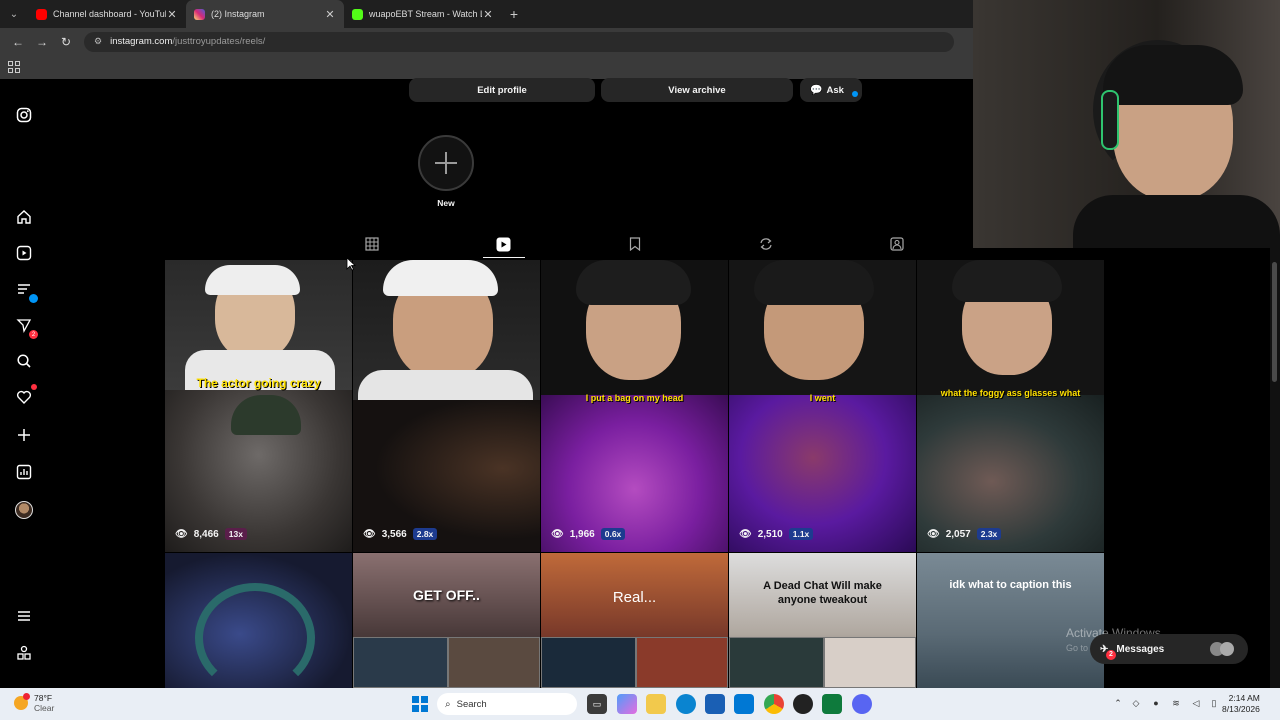  I want to click on reposts-icon, so click(766, 244).